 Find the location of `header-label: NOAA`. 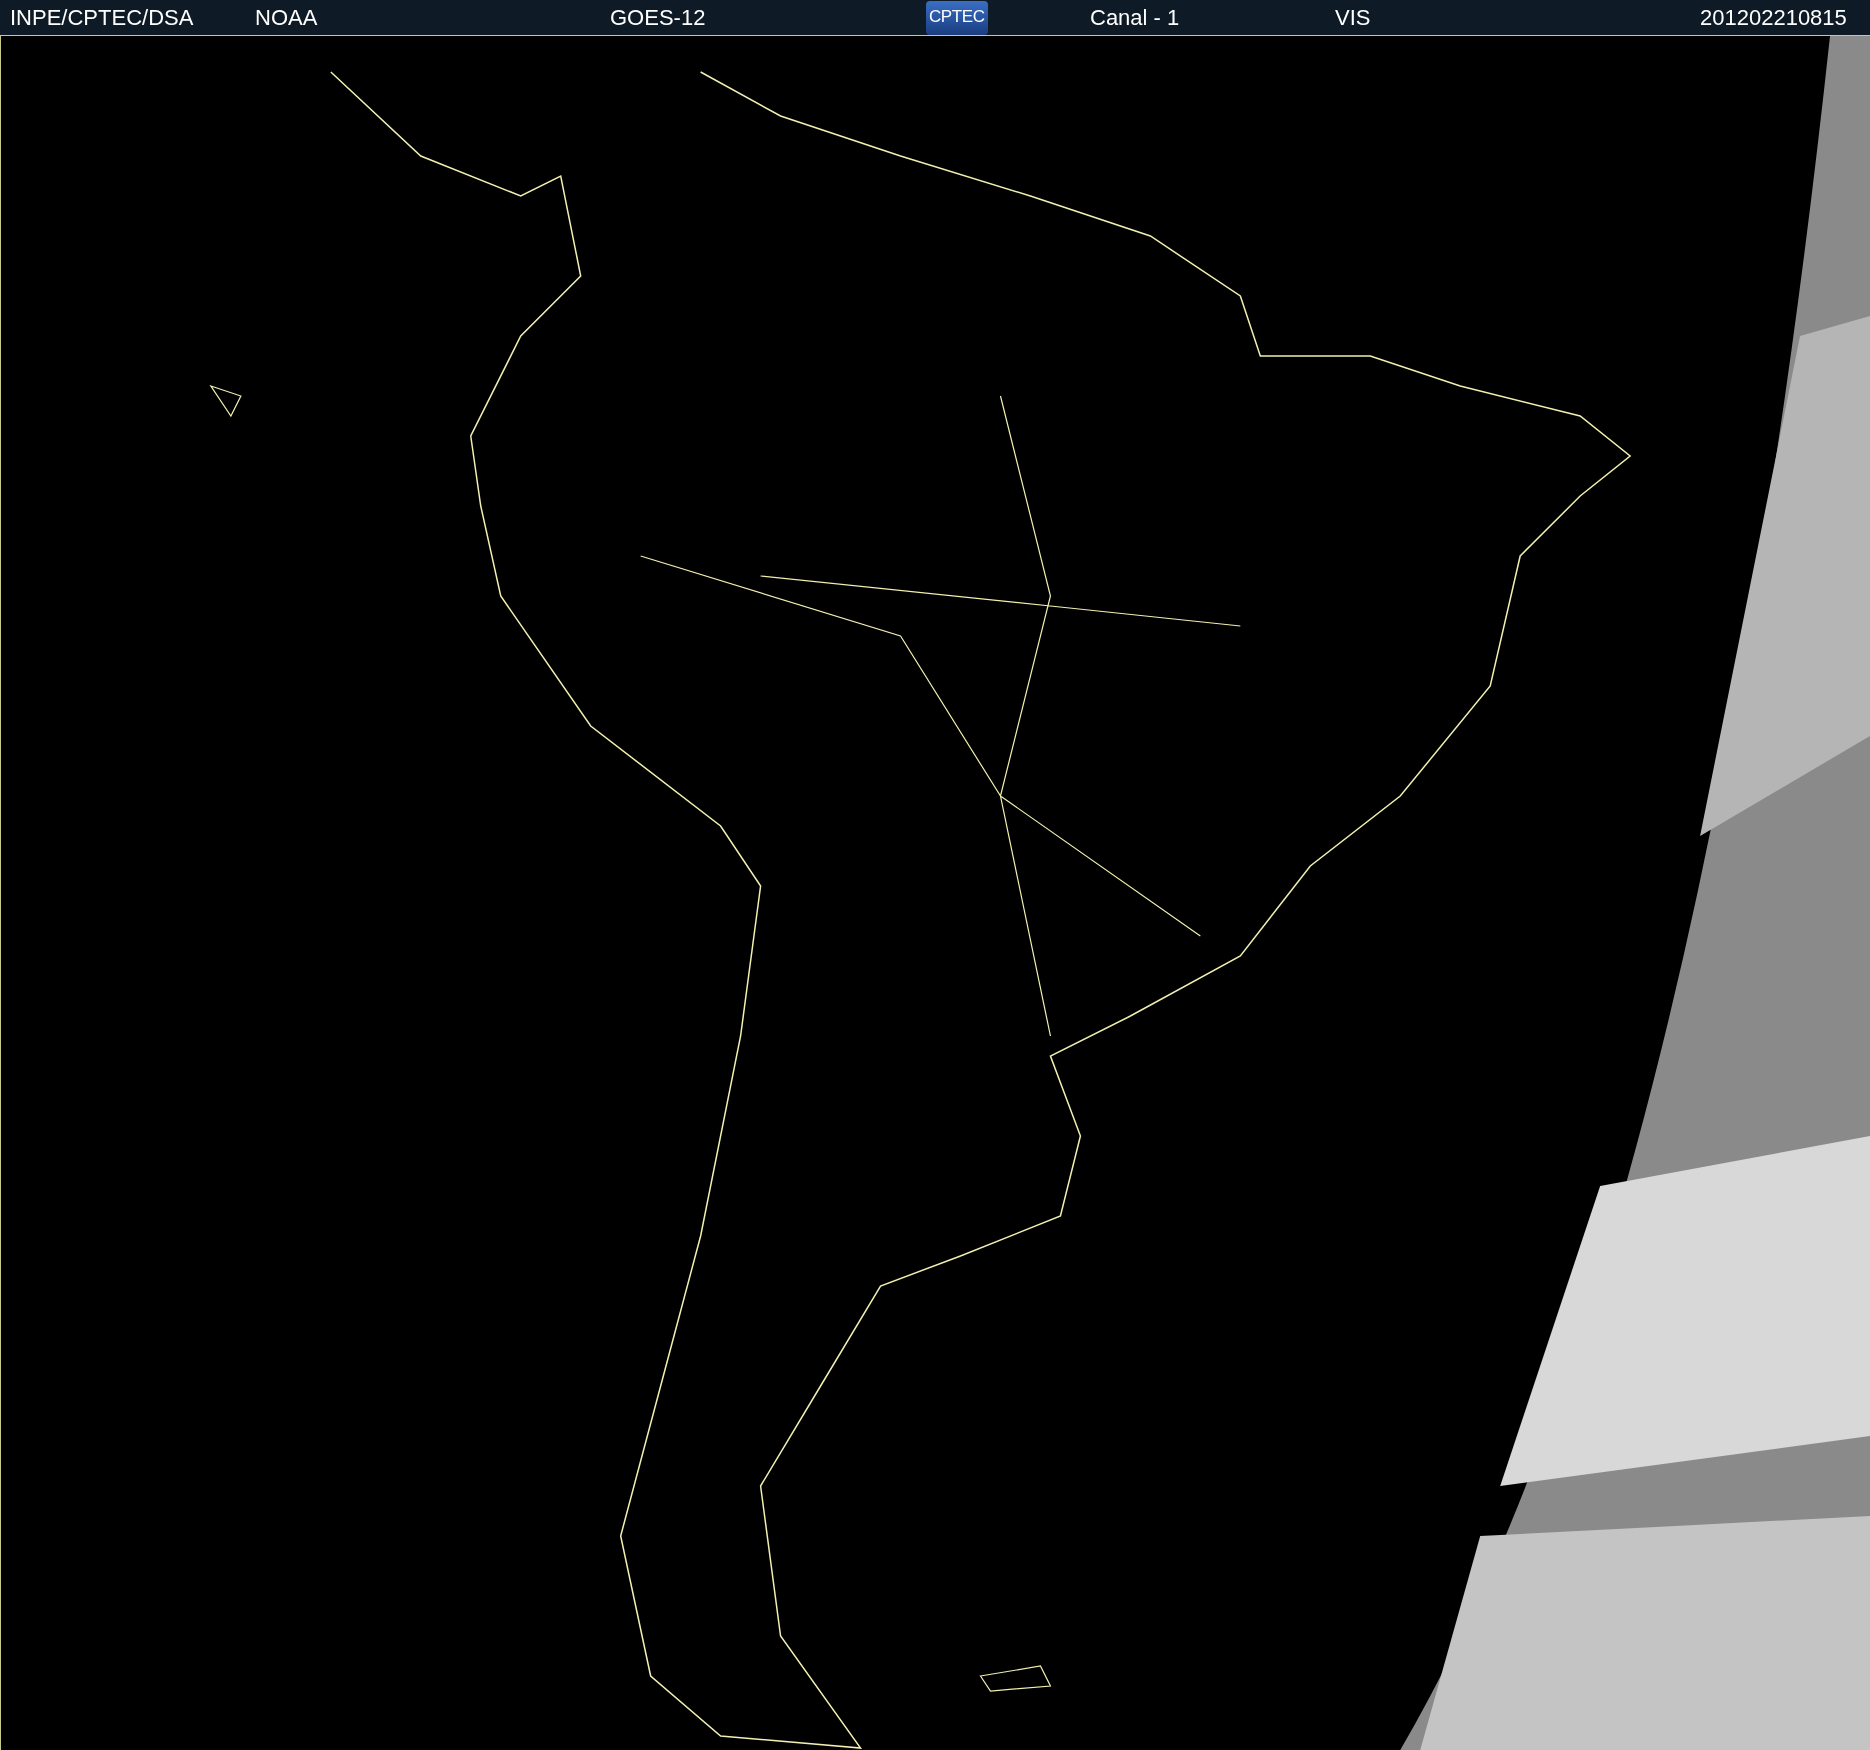

header-label: NOAA is located at coordinates (286, 17).